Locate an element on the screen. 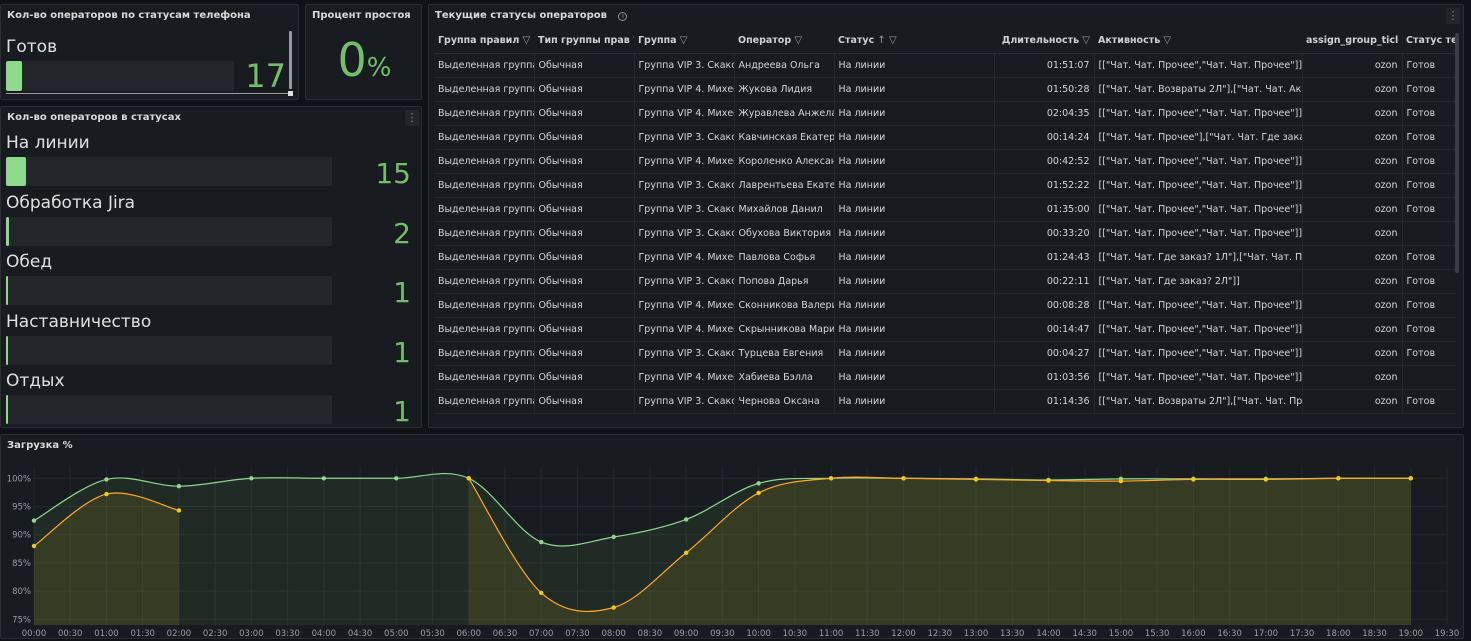 The width and height of the screenshot is (1471, 641). column-header: Статус ↑ ▽ is located at coordinates (914, 41).